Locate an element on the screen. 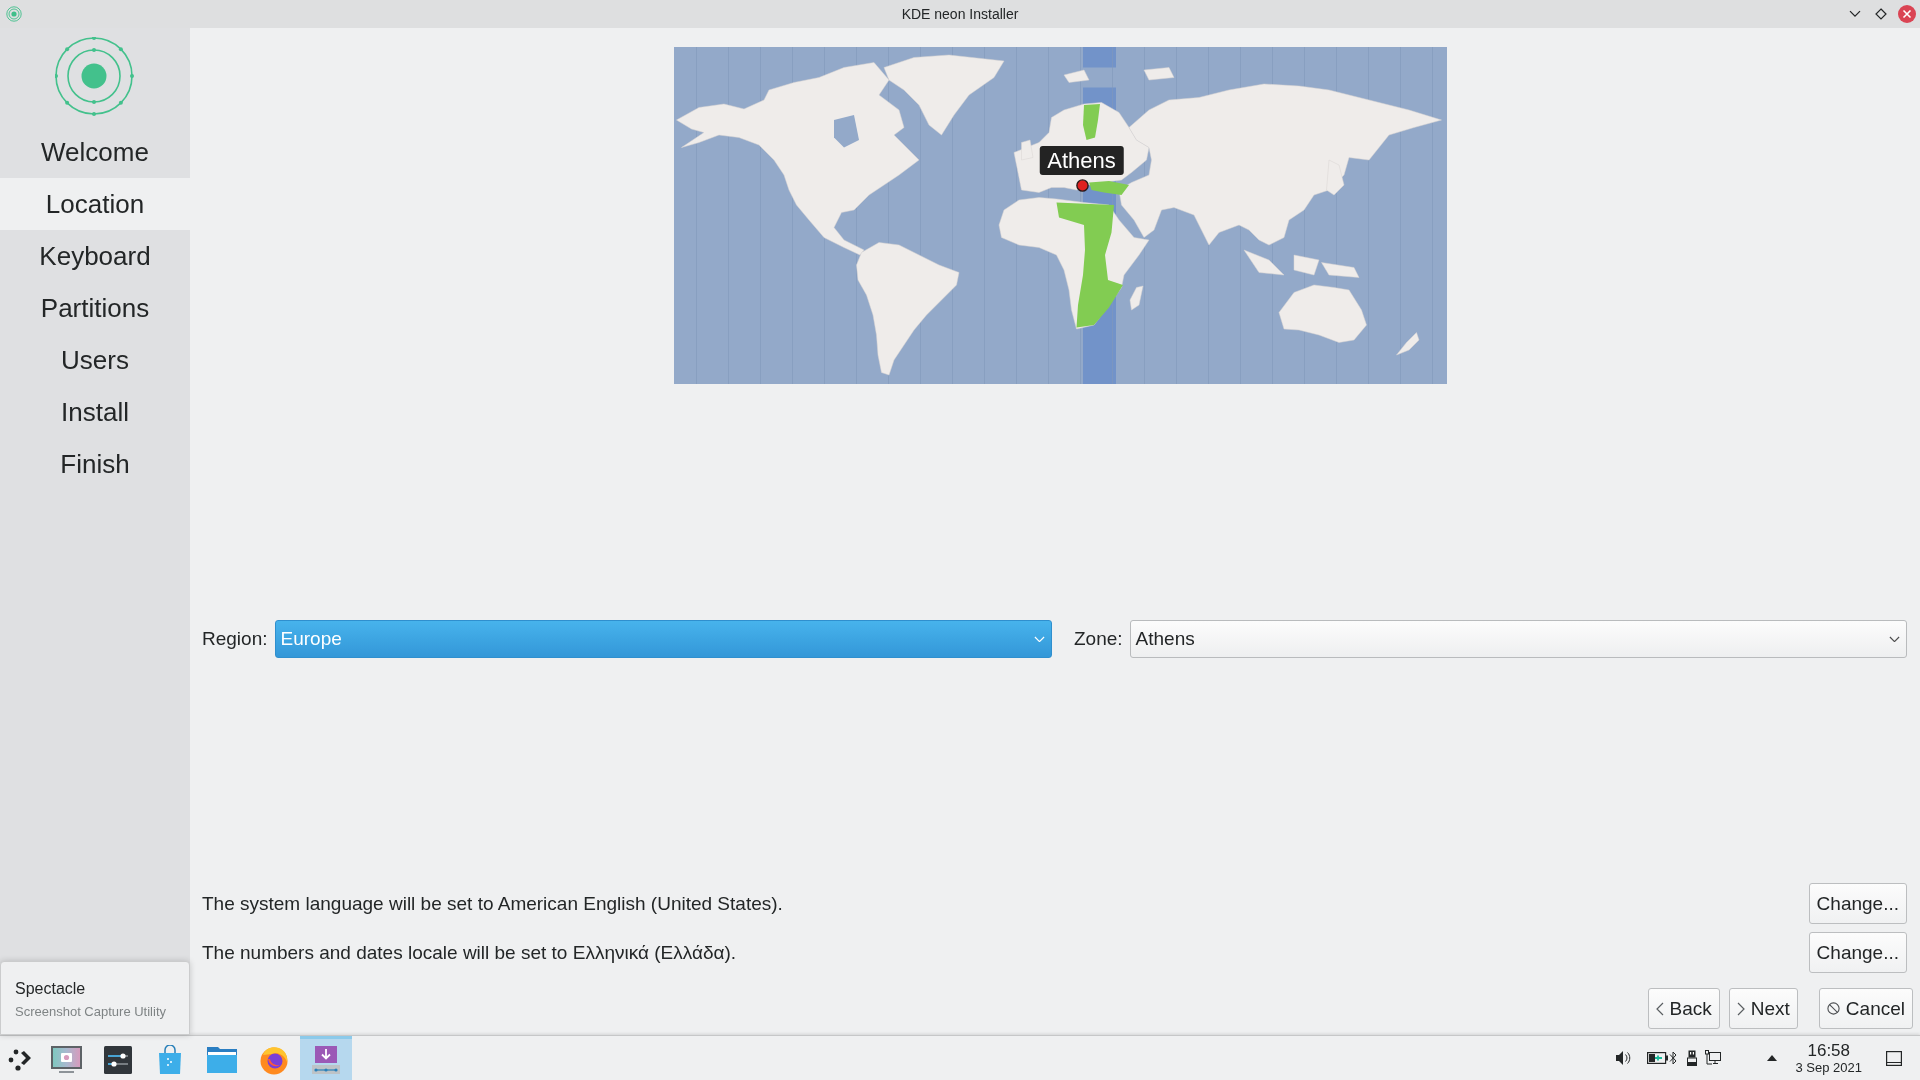 The height and width of the screenshot is (1080, 1920). sidebar-item: Users is located at coordinates (95, 360).